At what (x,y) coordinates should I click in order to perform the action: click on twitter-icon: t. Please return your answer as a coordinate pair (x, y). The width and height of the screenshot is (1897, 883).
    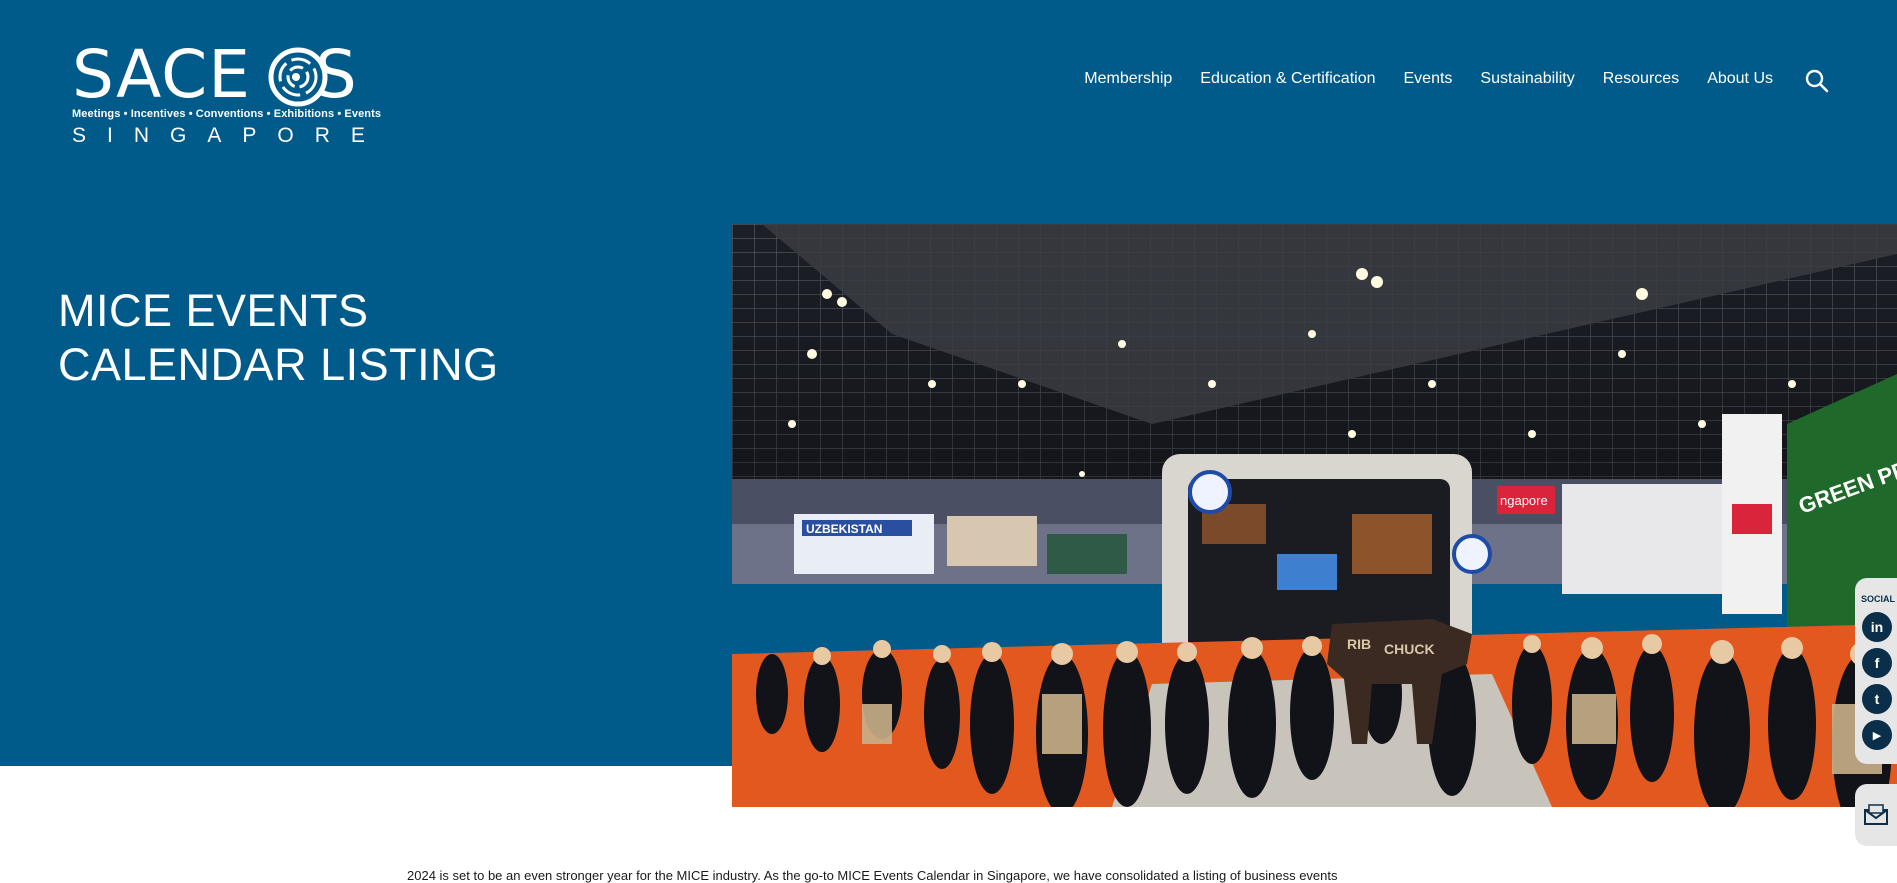
    Looking at the image, I should click on (1877, 699).